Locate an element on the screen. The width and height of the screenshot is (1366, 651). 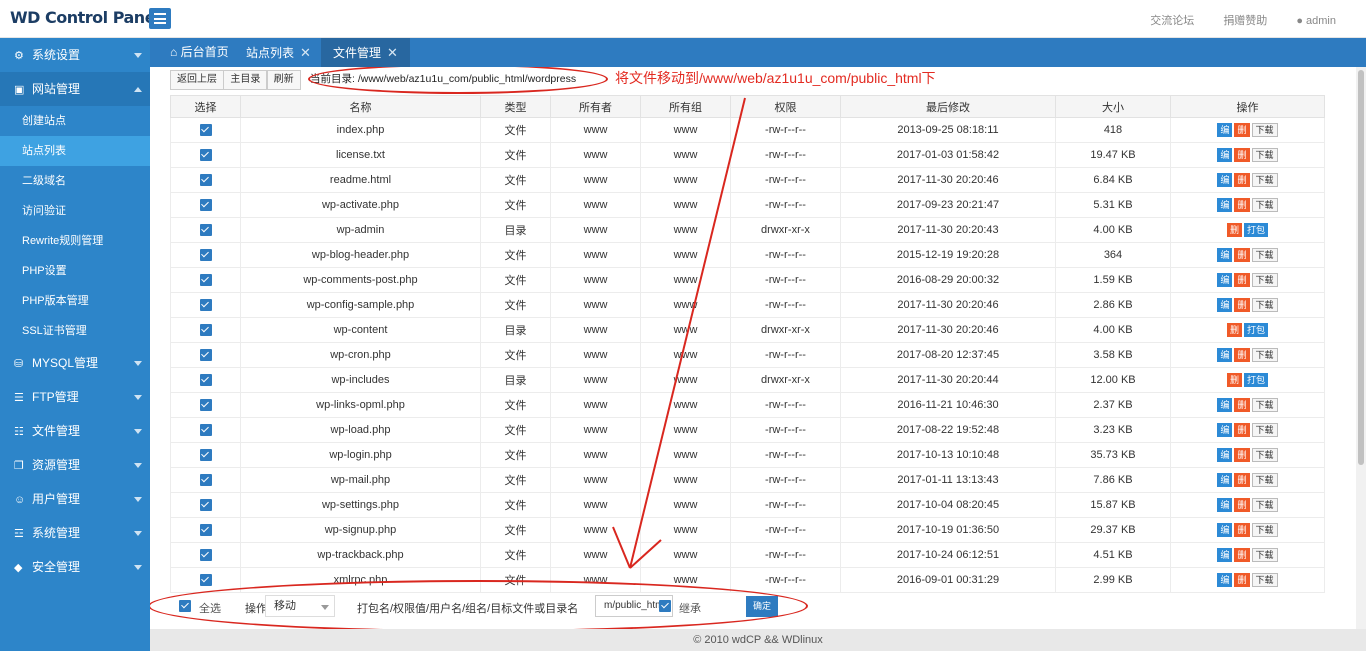
sidebar-item-0: 创建站点 is located at coordinates (75, 121).